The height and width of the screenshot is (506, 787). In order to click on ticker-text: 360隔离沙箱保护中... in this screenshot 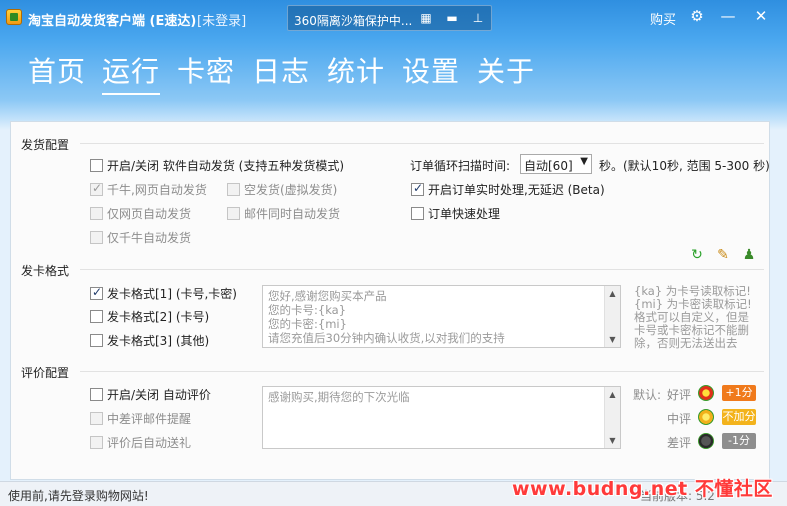, I will do `click(353, 21)`.